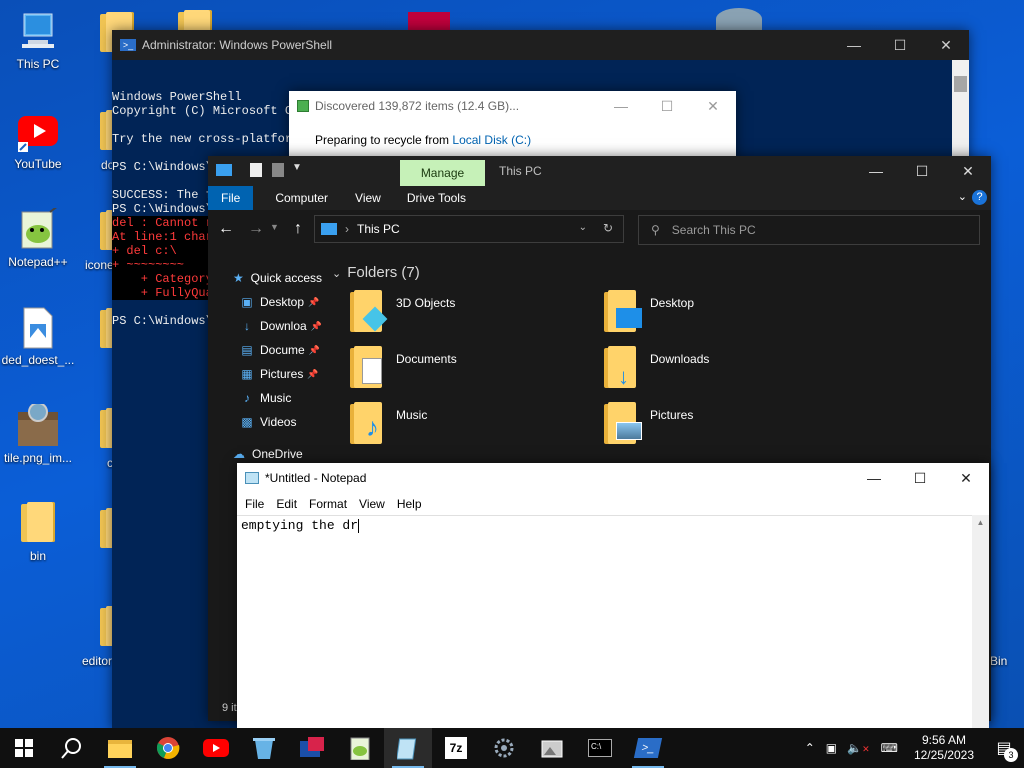  I want to click on taskbar-file-explorer, so click(120, 748).